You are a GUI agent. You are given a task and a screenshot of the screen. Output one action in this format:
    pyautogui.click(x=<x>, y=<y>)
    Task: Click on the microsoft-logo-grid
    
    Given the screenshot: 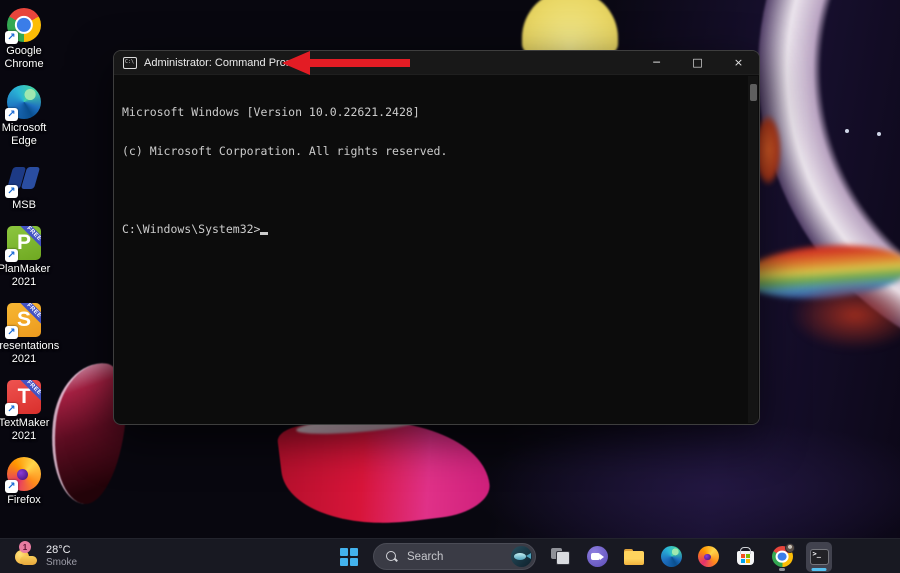 What is the action you would take?
    pyautogui.click(x=745, y=558)
    